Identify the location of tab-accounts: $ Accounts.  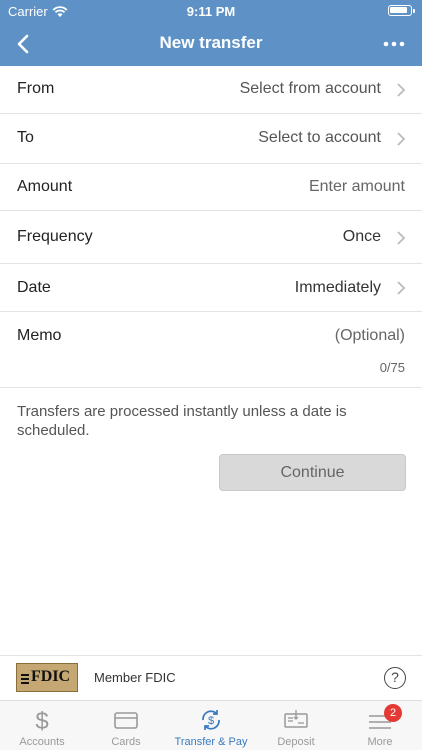
(42, 725).